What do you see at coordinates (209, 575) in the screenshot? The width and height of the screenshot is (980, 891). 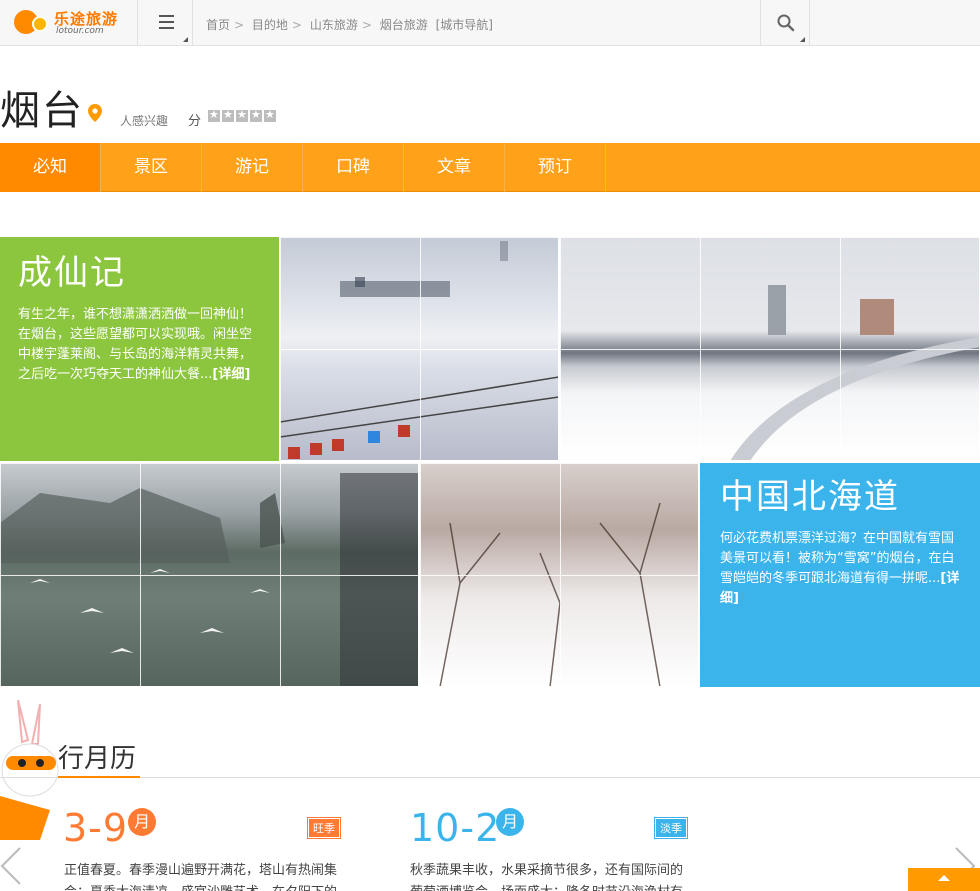 I see `photo-seagulls` at bounding box center [209, 575].